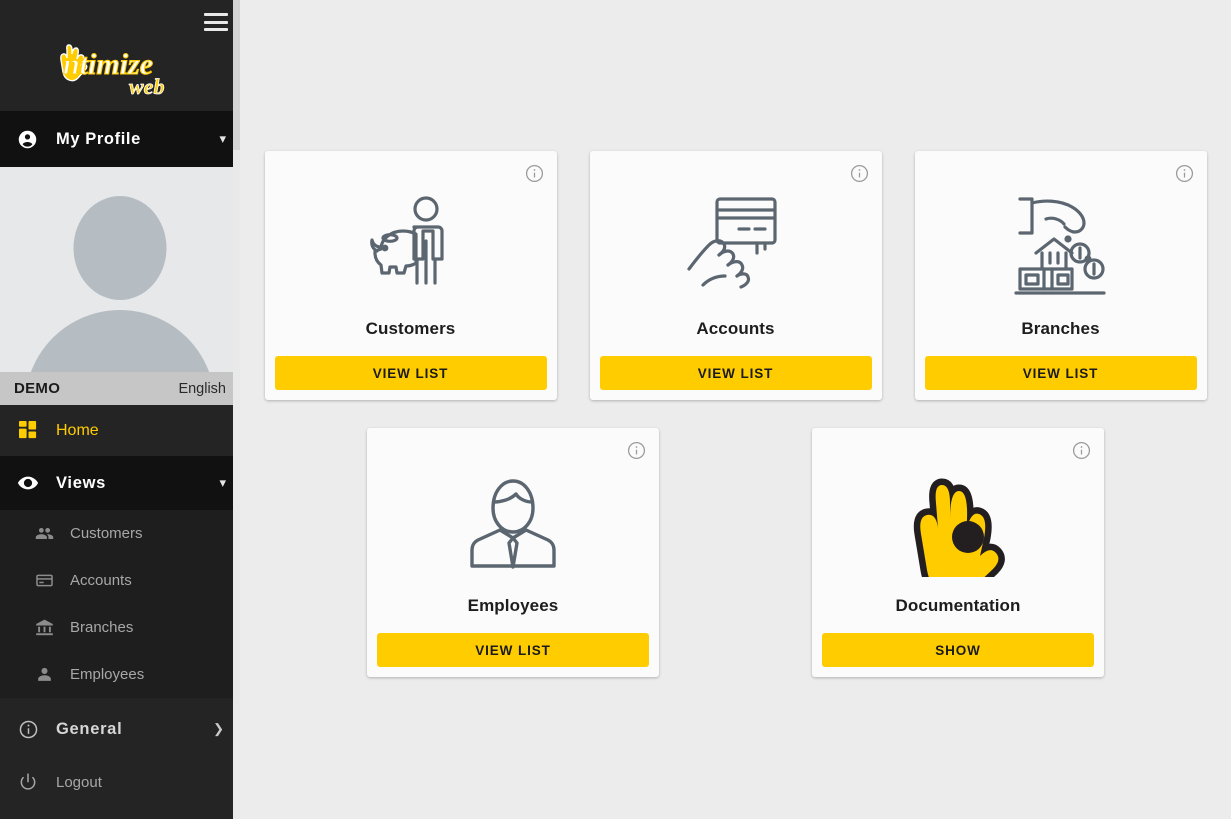 This screenshot has width=1231, height=819. Describe the element at coordinates (120, 248) in the screenshot. I see `avatar-head` at that location.